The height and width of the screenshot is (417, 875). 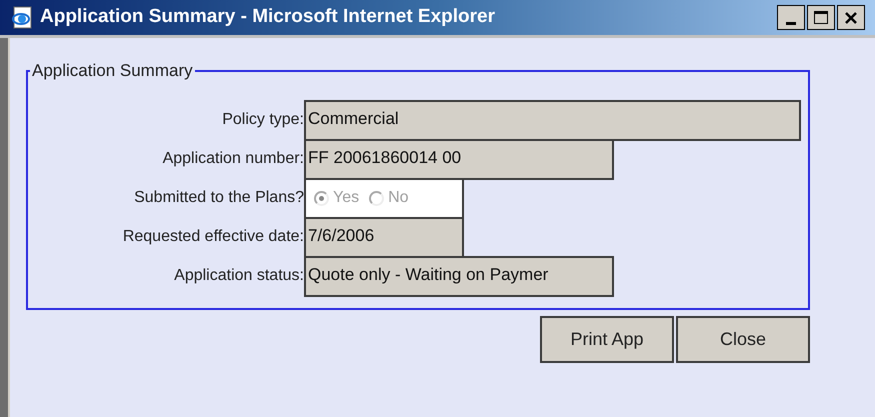 I want to click on close-window-button, so click(x=851, y=17).